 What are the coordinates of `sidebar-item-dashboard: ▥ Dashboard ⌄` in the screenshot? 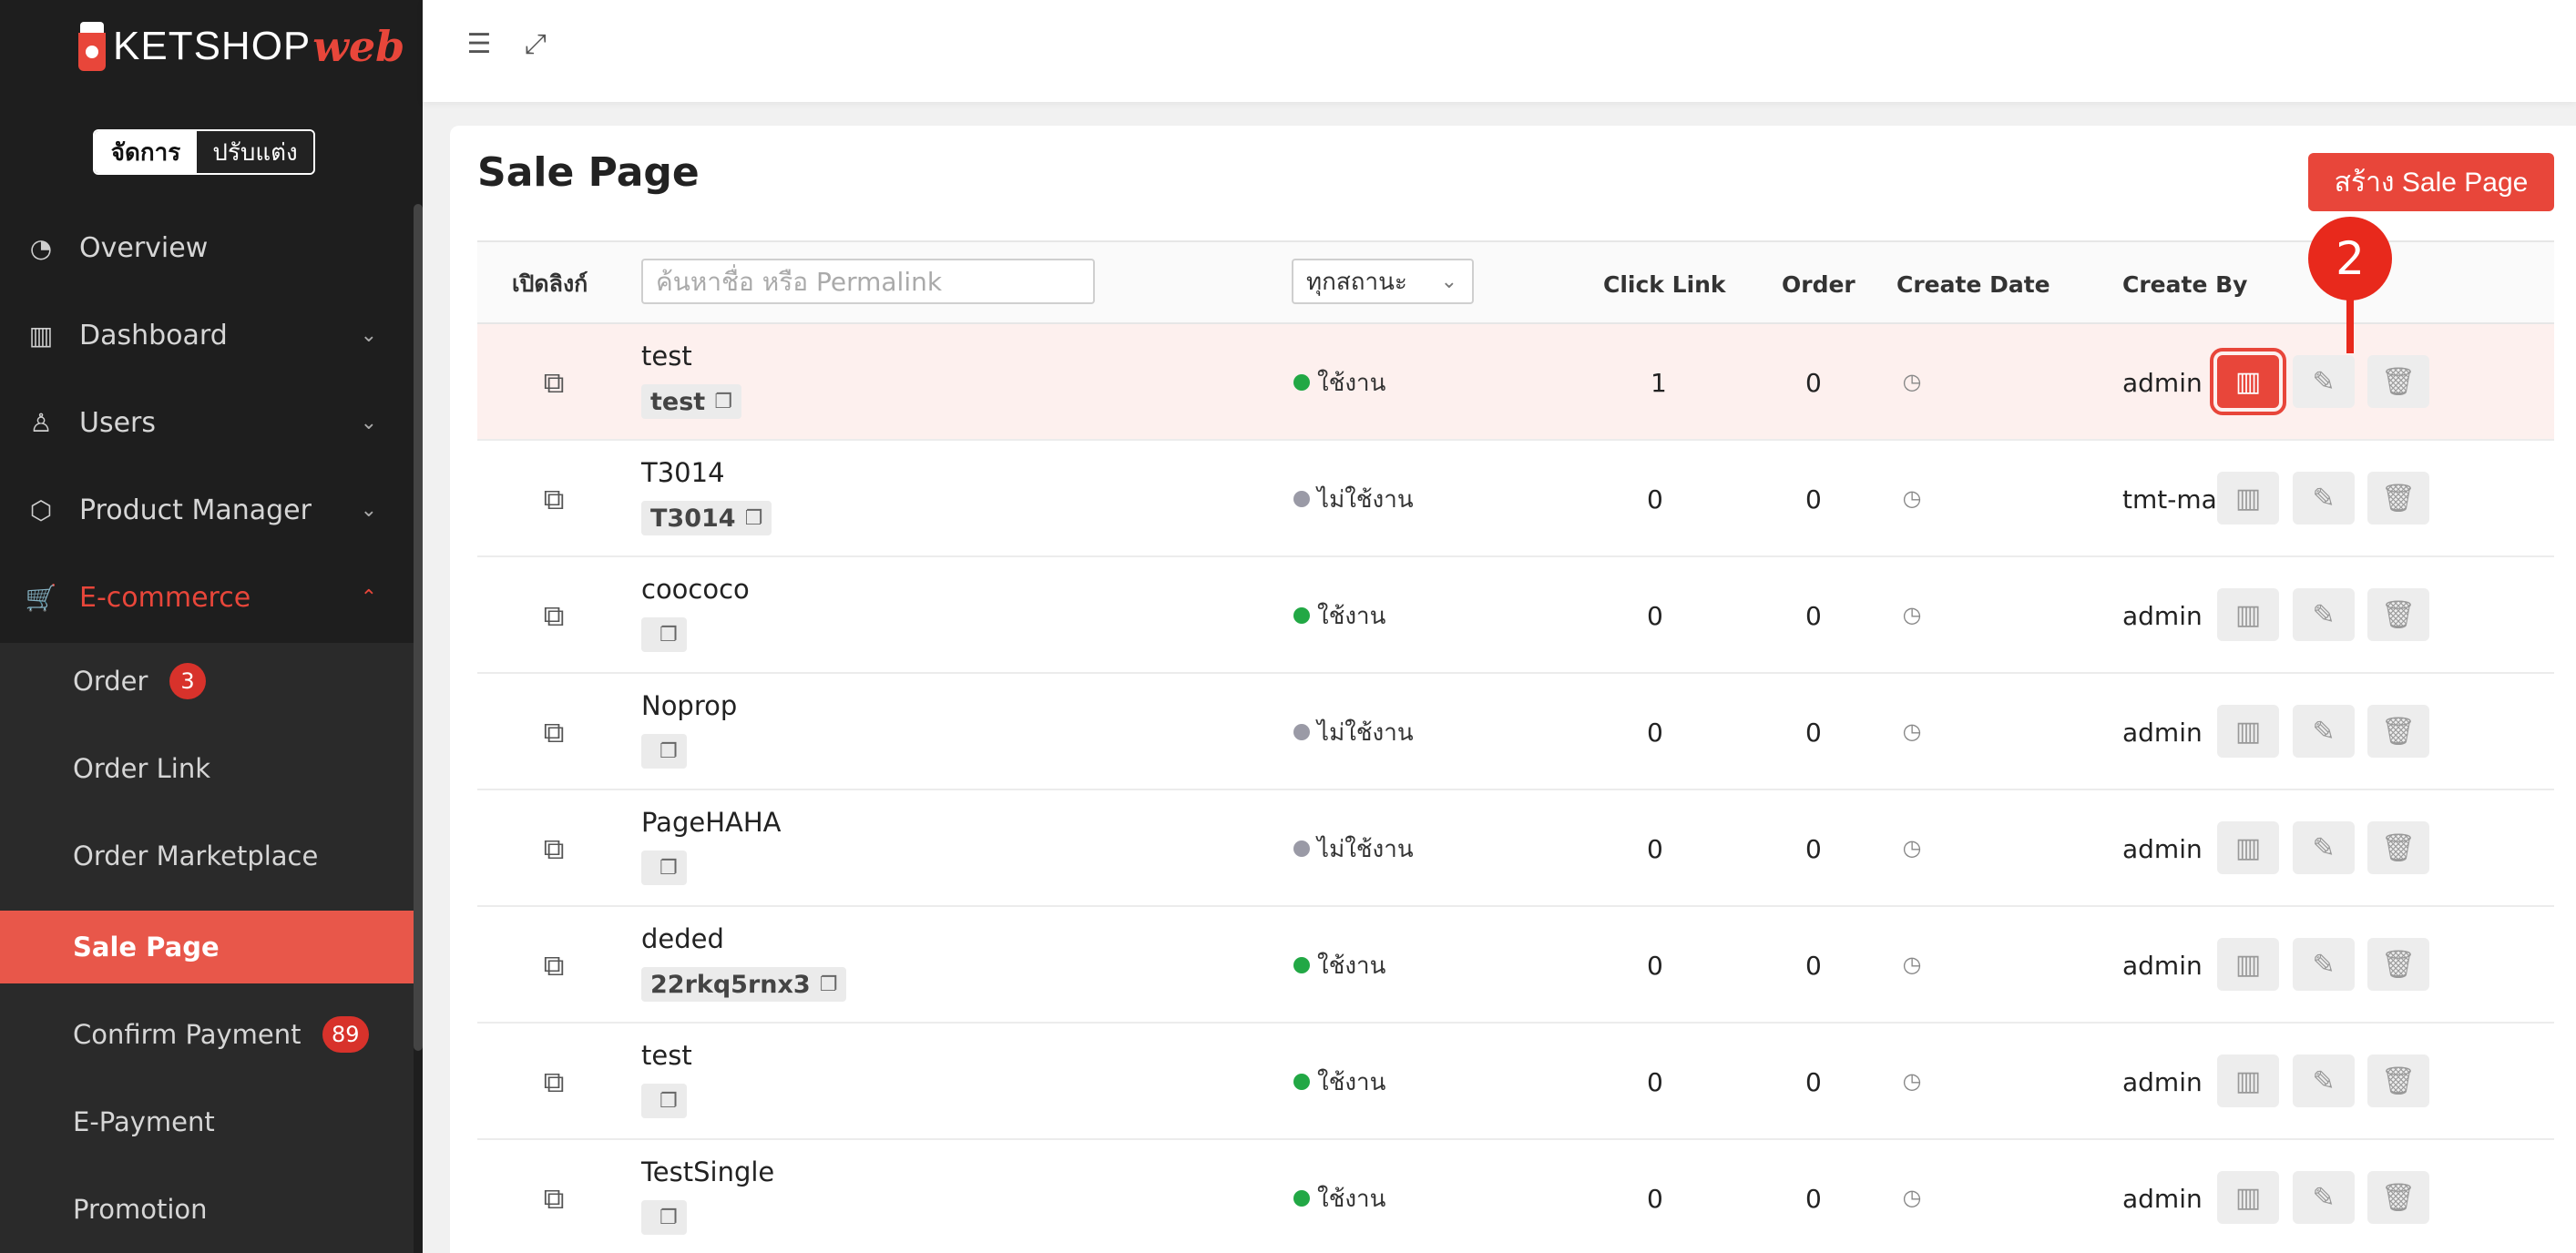 It's located at (207, 335).